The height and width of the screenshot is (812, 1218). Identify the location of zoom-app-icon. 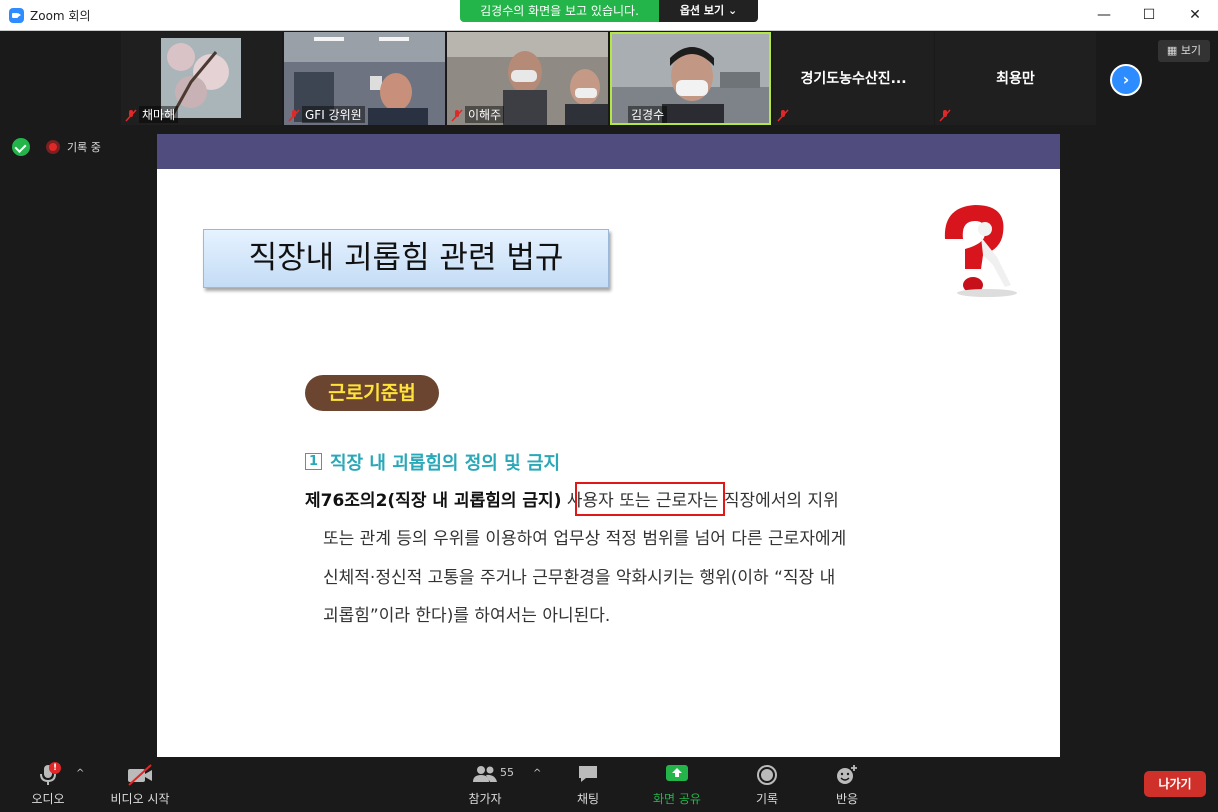
(16, 15).